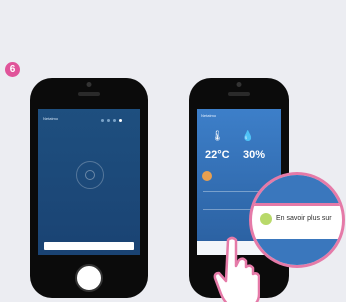  Describe the element at coordinates (297, 189) in the screenshot. I see `zoom-header` at that location.